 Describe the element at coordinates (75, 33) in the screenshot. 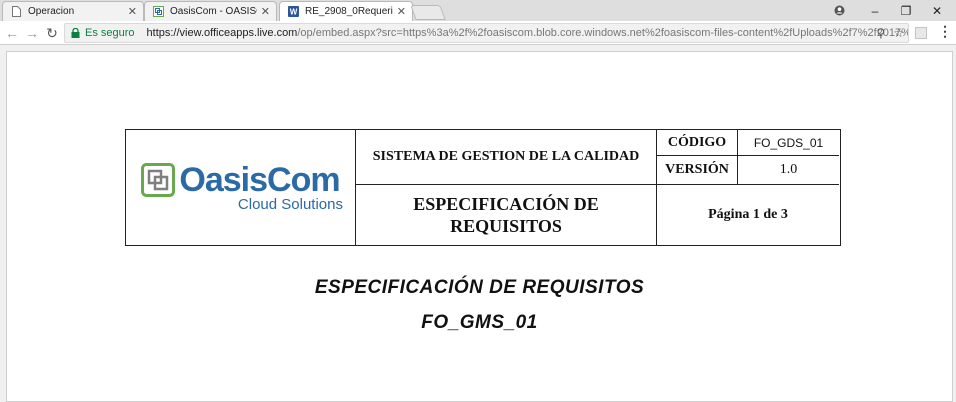

I see `lock-icon` at that location.